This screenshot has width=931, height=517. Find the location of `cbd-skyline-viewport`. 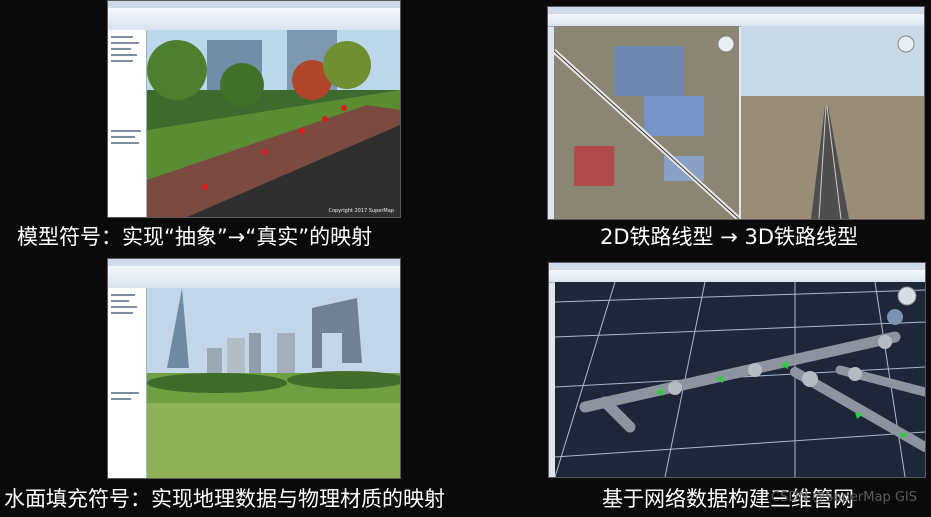

cbd-skyline-viewport is located at coordinates (273, 383).